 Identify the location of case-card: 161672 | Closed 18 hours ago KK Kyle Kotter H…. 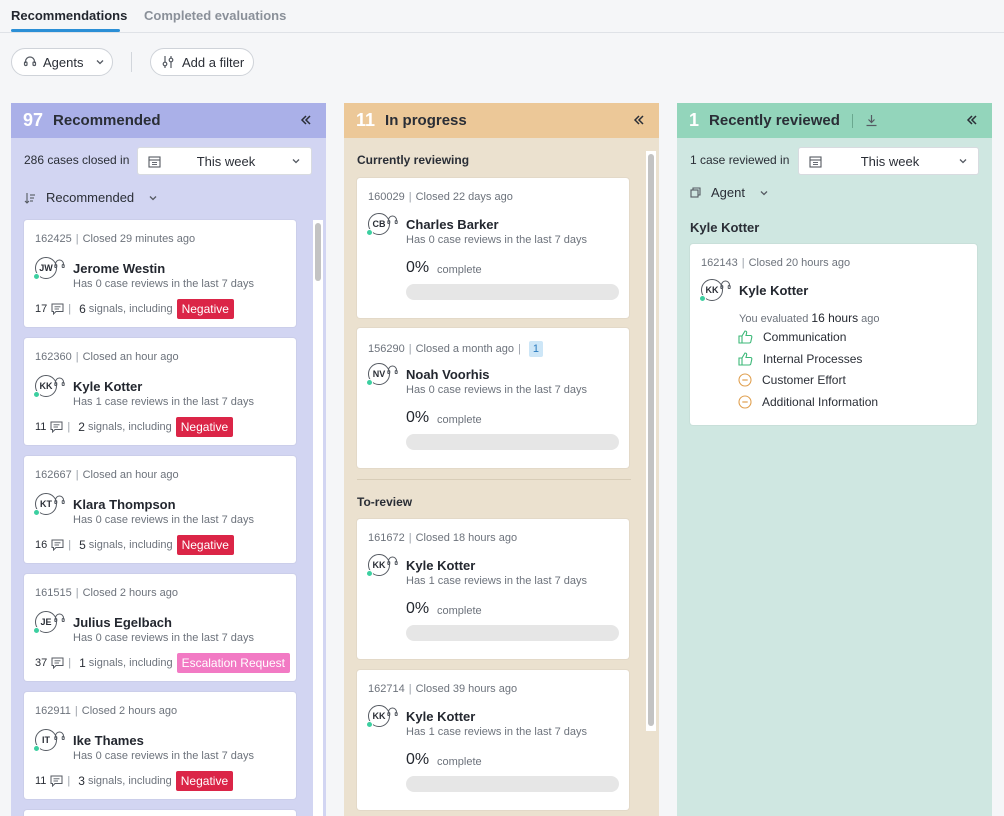
(493, 589).